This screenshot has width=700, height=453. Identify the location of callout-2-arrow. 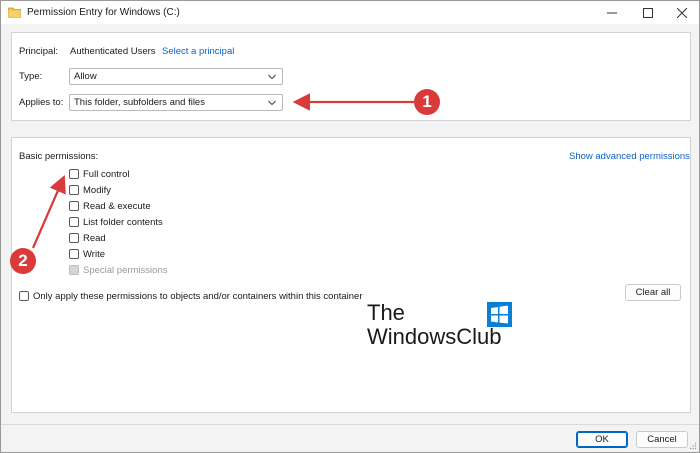
(48, 211).